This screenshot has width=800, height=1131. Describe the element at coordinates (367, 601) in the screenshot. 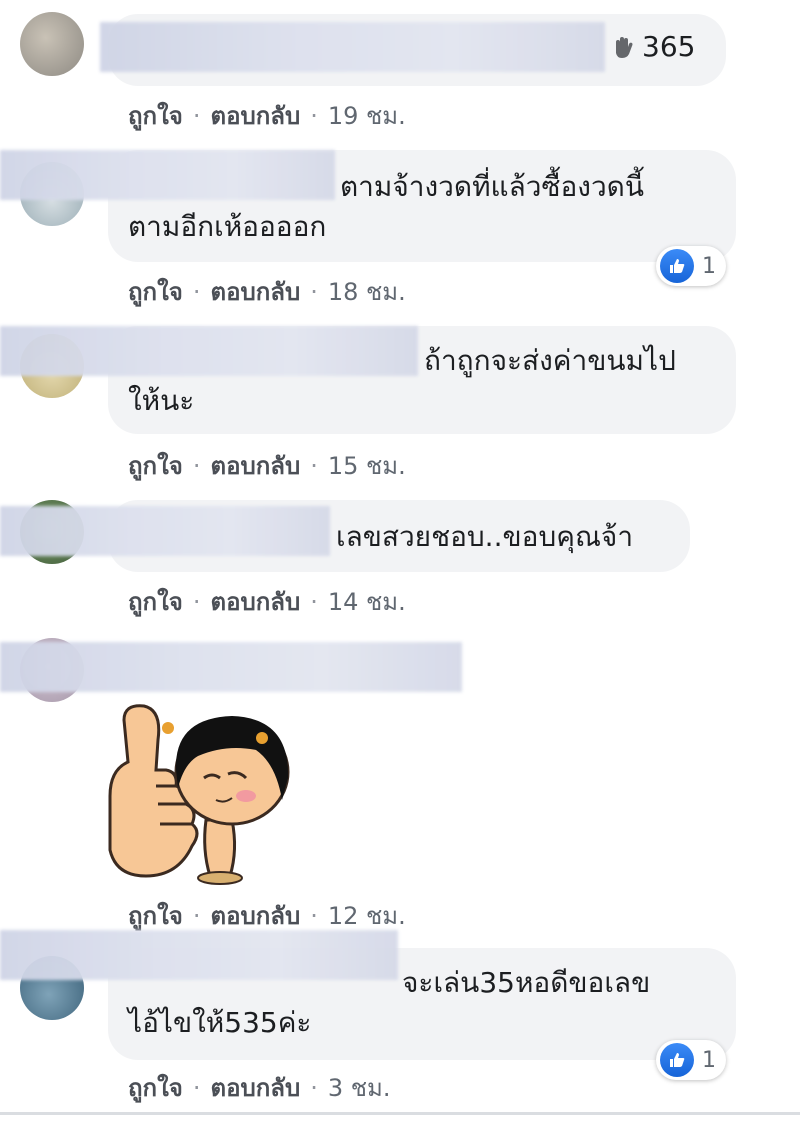

I see `timestamp: 14 ชม.` at that location.